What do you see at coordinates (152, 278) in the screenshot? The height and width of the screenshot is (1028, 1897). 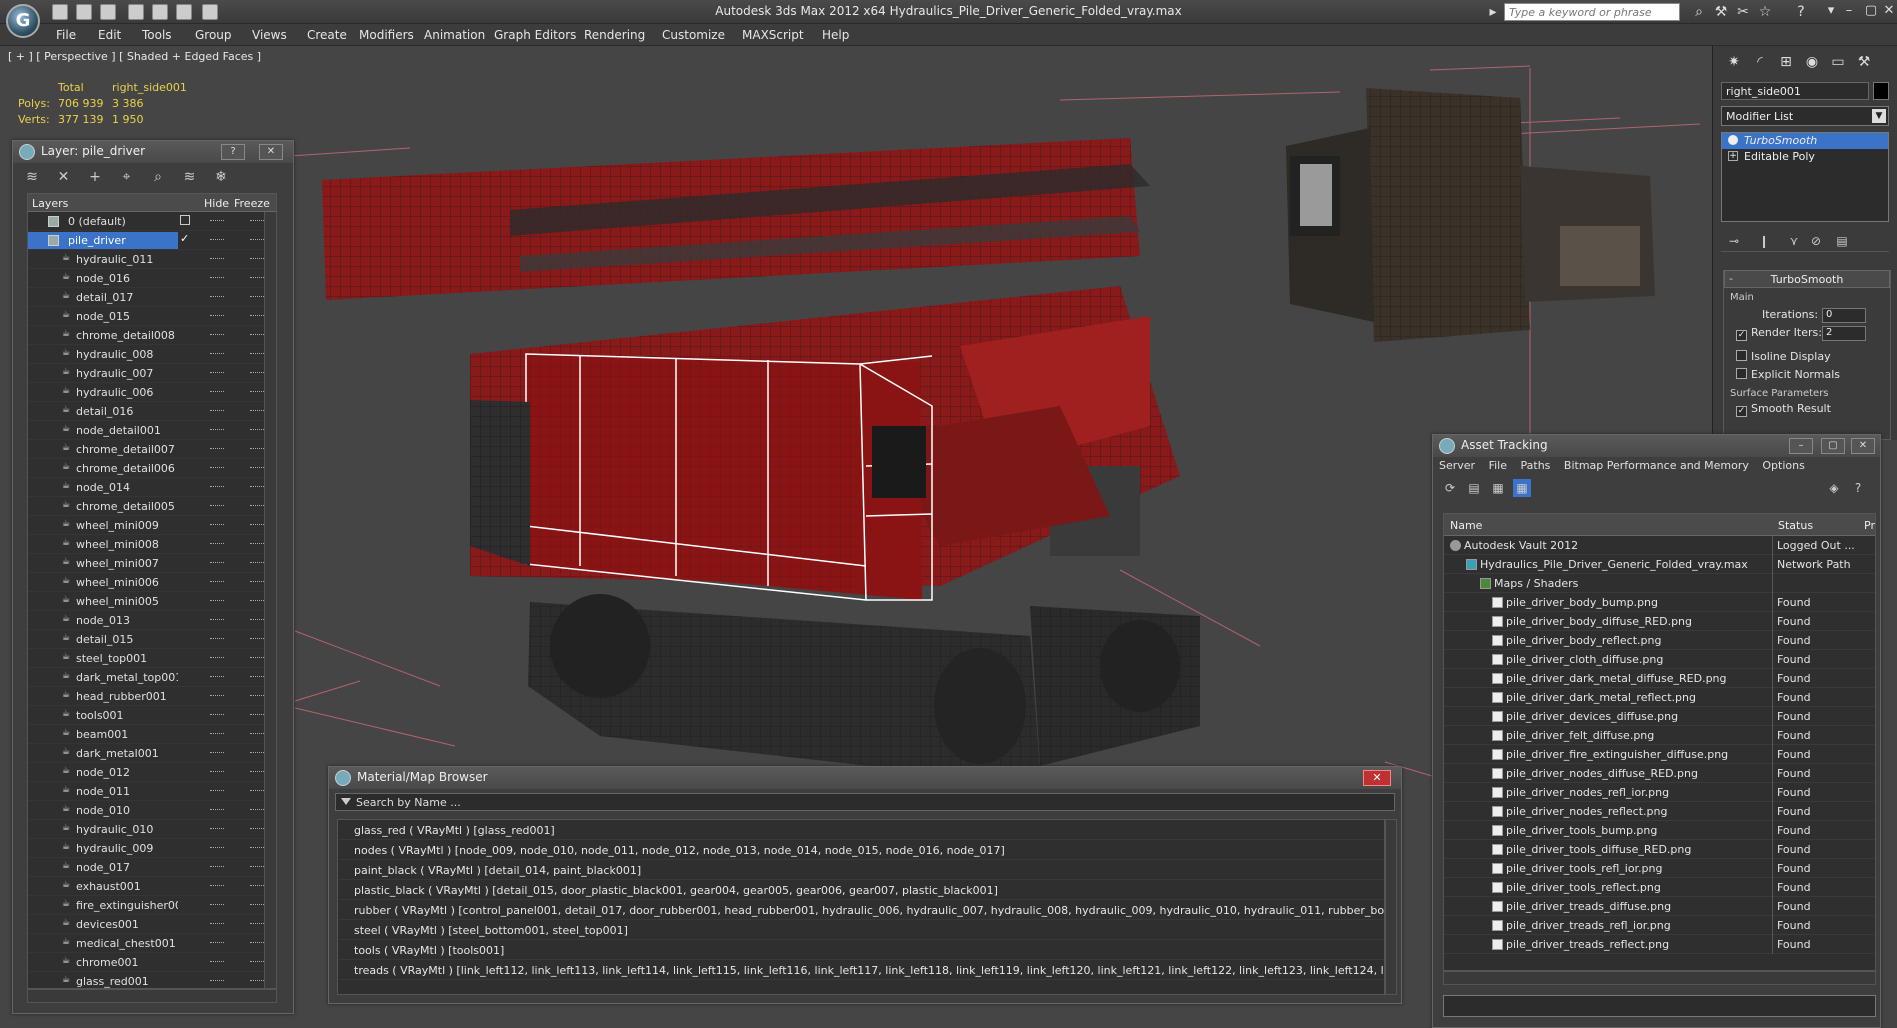 I see `layer-row: node_016 ☕` at bounding box center [152, 278].